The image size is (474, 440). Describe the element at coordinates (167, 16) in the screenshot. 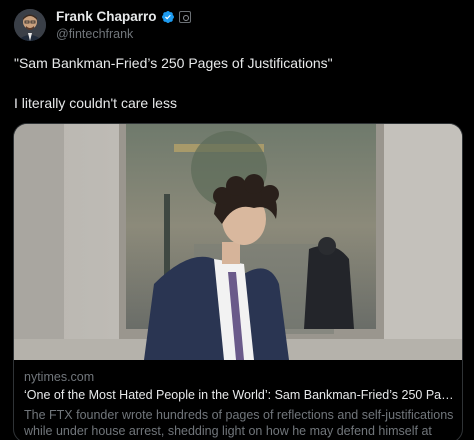

I see `verified-badge-icon` at that location.